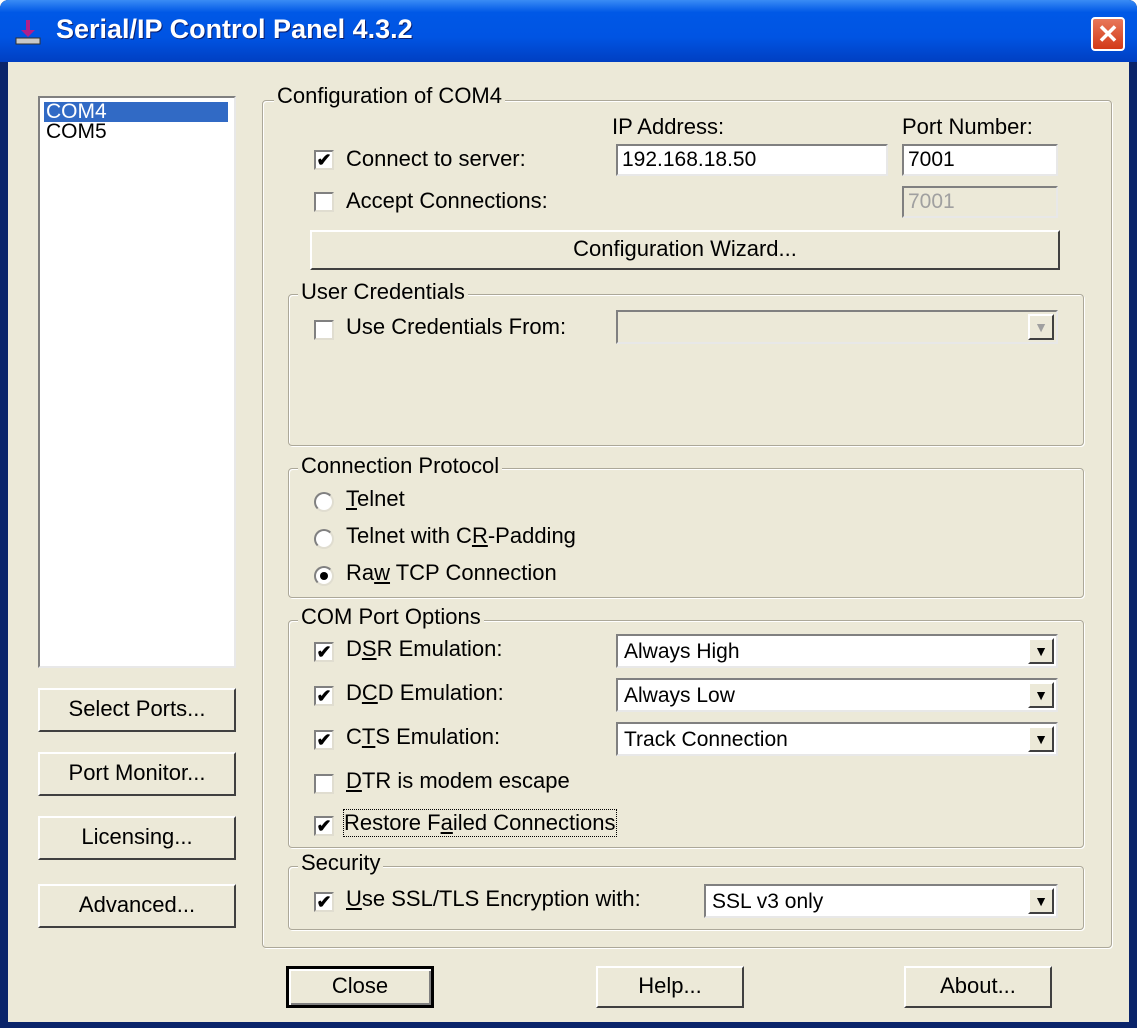 The width and height of the screenshot is (1137, 1028). What do you see at coordinates (706, 739) in the screenshot?
I see `cts-emulation-value: Track Connection` at bounding box center [706, 739].